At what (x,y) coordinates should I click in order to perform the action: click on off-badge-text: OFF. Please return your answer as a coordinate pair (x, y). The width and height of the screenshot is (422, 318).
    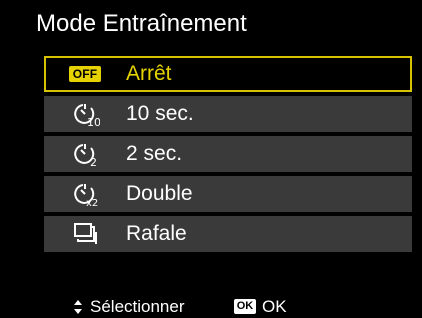
    Looking at the image, I should click on (85, 74).